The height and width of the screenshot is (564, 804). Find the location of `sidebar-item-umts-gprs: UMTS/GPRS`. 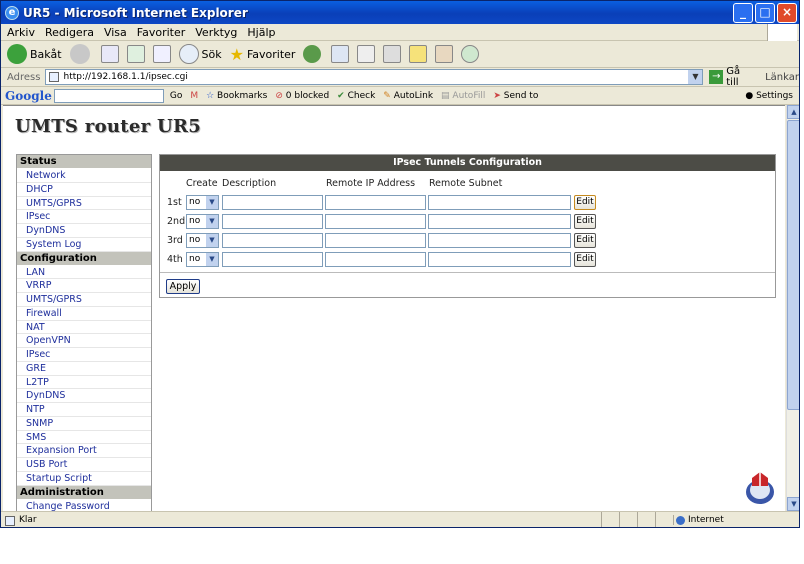

sidebar-item-umts-gprs: UMTS/GPRS is located at coordinates (84, 300).